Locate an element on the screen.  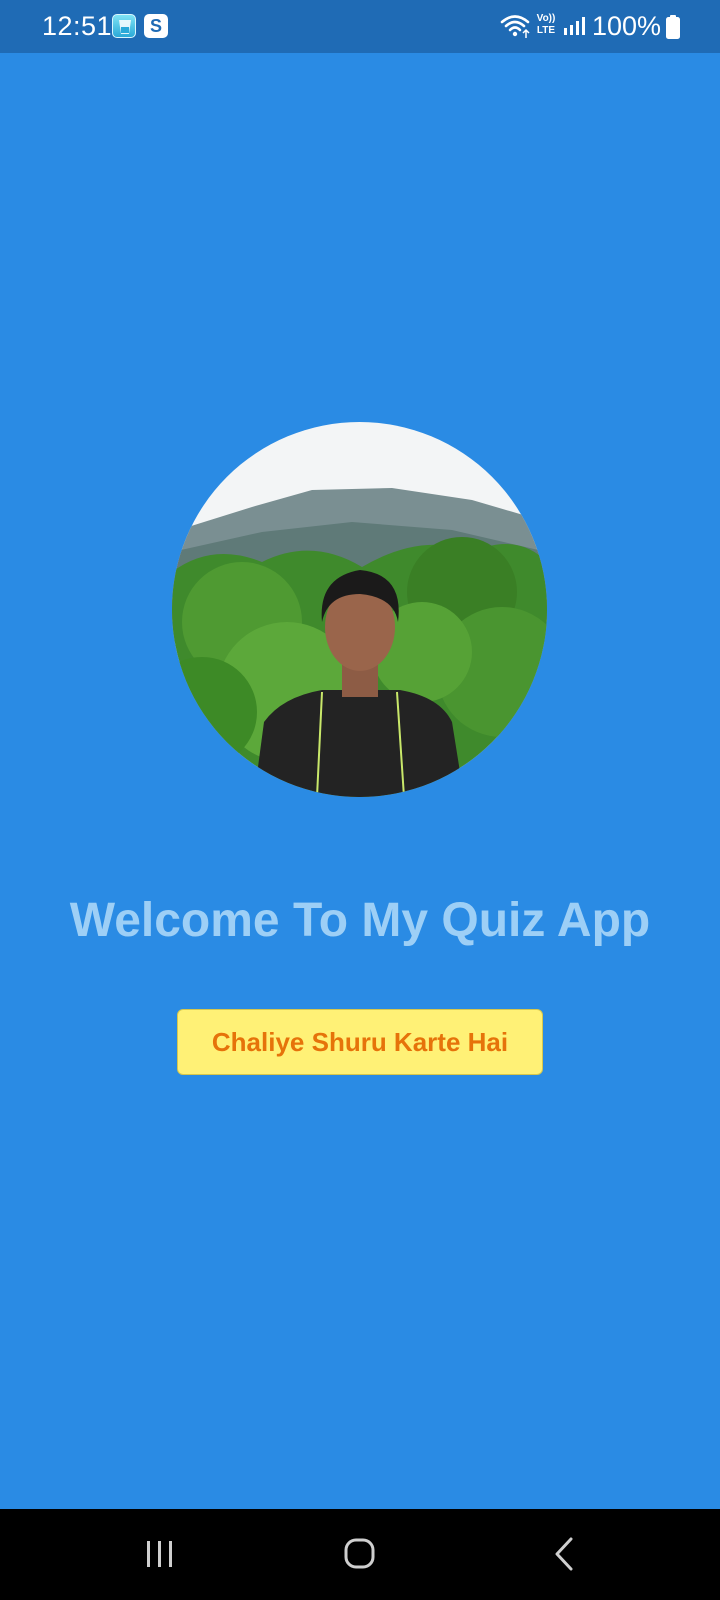
signal-icon is located at coordinates (574, 26).